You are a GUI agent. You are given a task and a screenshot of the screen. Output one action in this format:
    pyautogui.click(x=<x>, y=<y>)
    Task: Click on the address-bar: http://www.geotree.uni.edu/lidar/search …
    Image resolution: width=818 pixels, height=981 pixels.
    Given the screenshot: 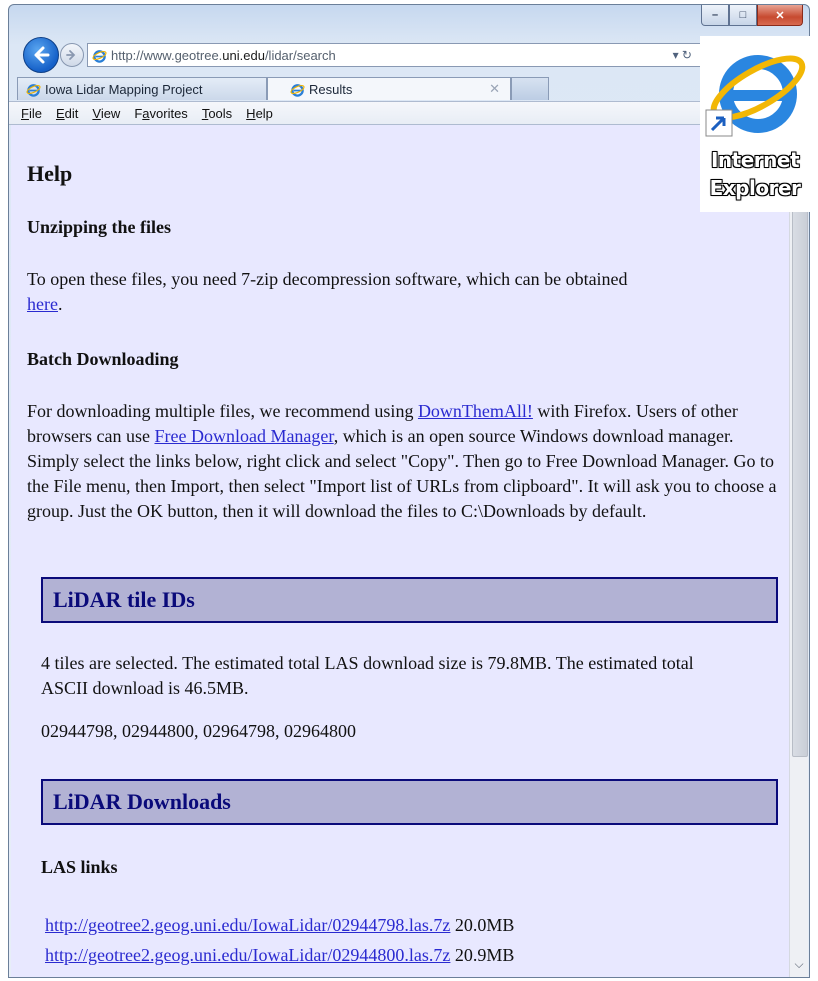 What is the action you would take?
    pyautogui.click(x=394, y=55)
    